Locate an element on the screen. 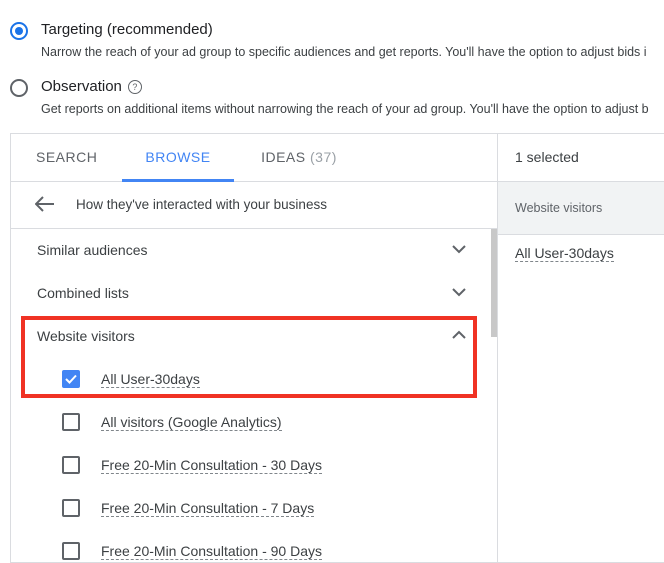  list-item-label: All User-30days is located at coordinates (150, 379).